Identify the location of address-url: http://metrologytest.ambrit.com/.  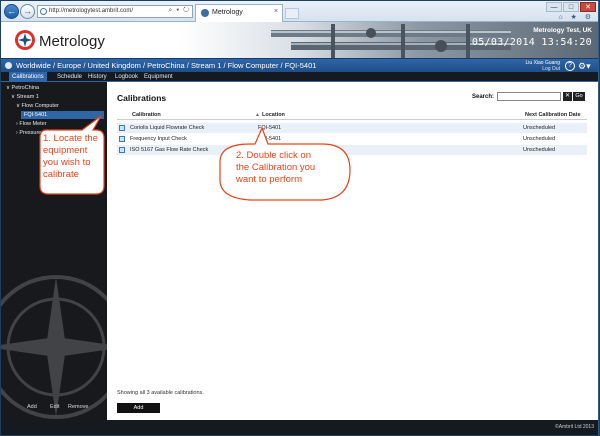
(91, 11).